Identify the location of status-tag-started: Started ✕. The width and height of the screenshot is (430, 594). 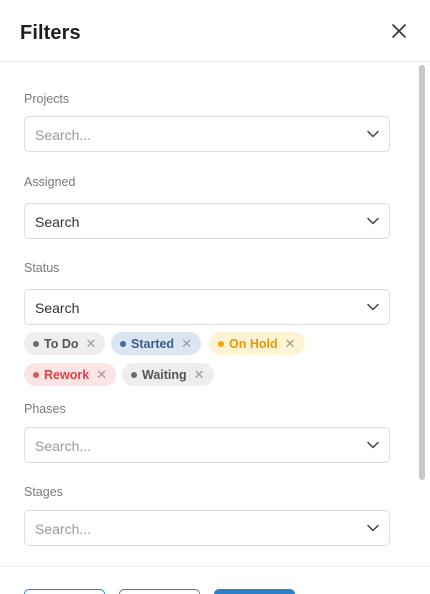
(156, 343).